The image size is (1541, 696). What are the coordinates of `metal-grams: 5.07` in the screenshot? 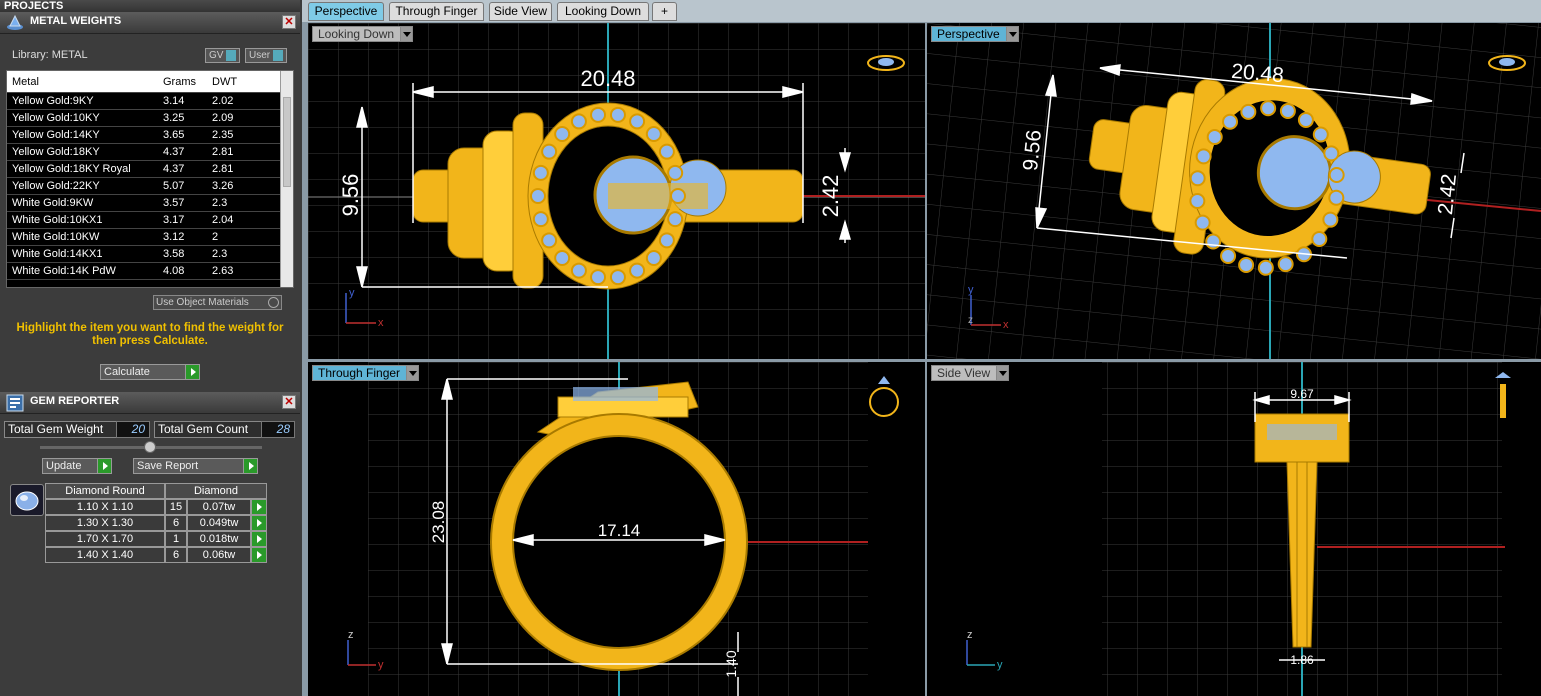 It's located at (174, 186).